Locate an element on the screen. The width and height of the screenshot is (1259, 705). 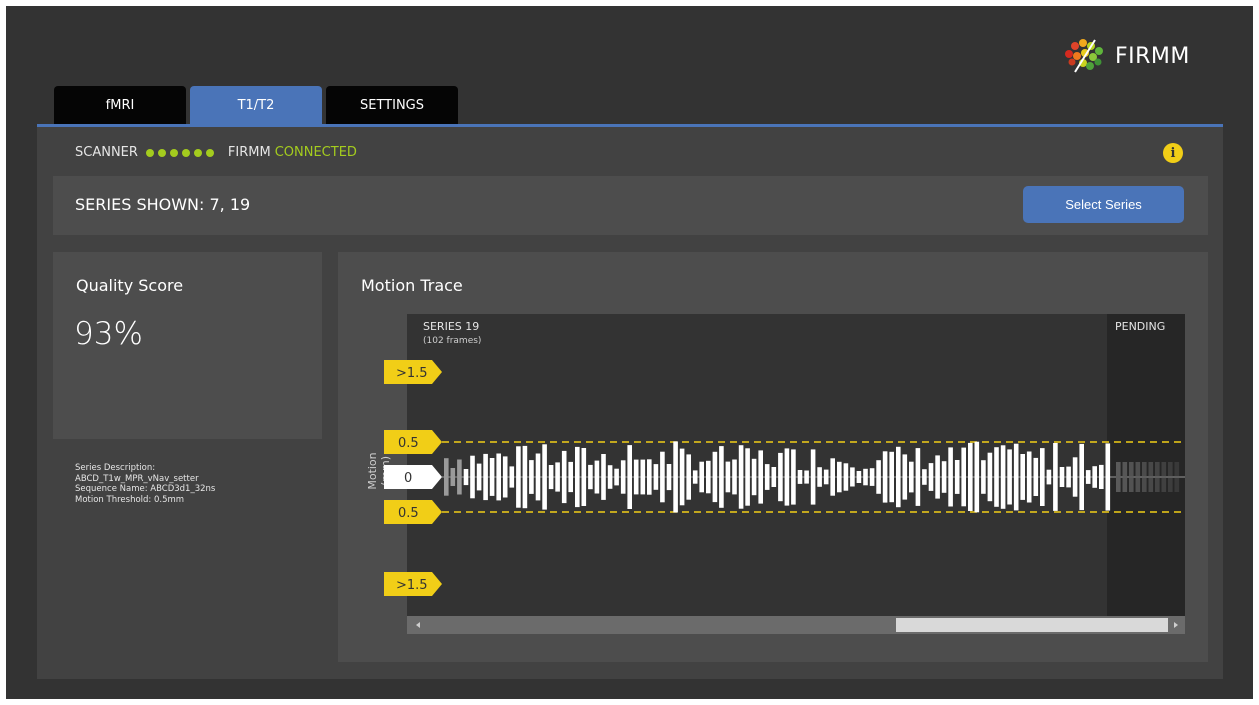
marker-upper-high-label: >1.5 is located at coordinates (412, 373).